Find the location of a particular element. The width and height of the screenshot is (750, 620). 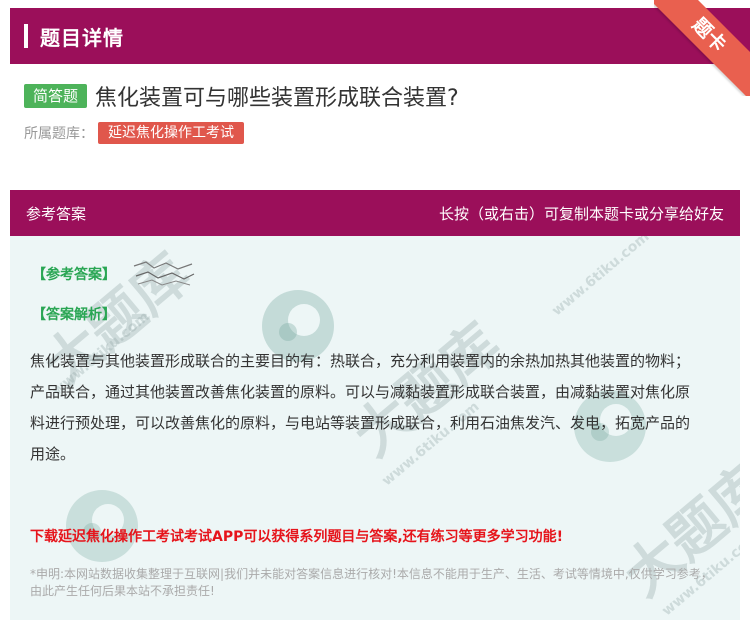

reference-answer-label: 【参考答案】 is located at coordinates (74, 275).